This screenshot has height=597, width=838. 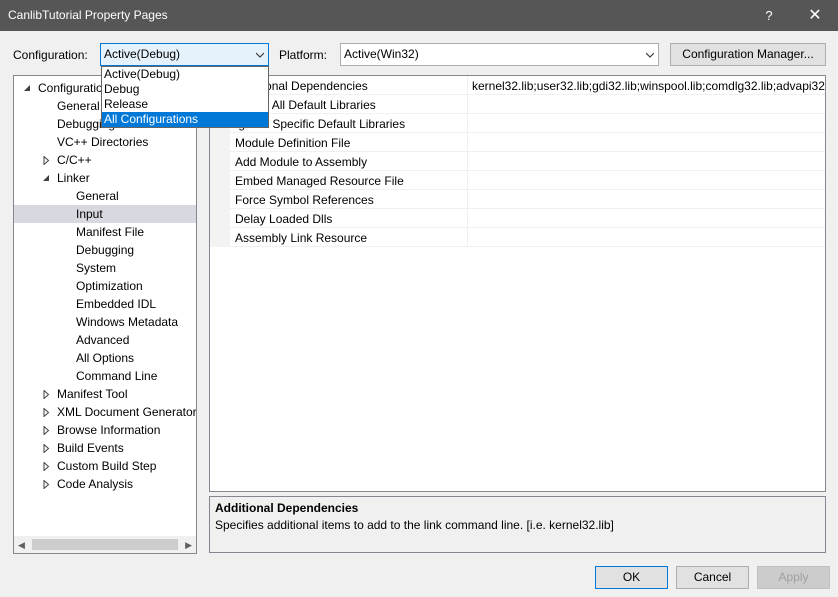 What do you see at coordinates (142, 54) in the screenshot?
I see `configuration-value: Active(Debug)` at bounding box center [142, 54].